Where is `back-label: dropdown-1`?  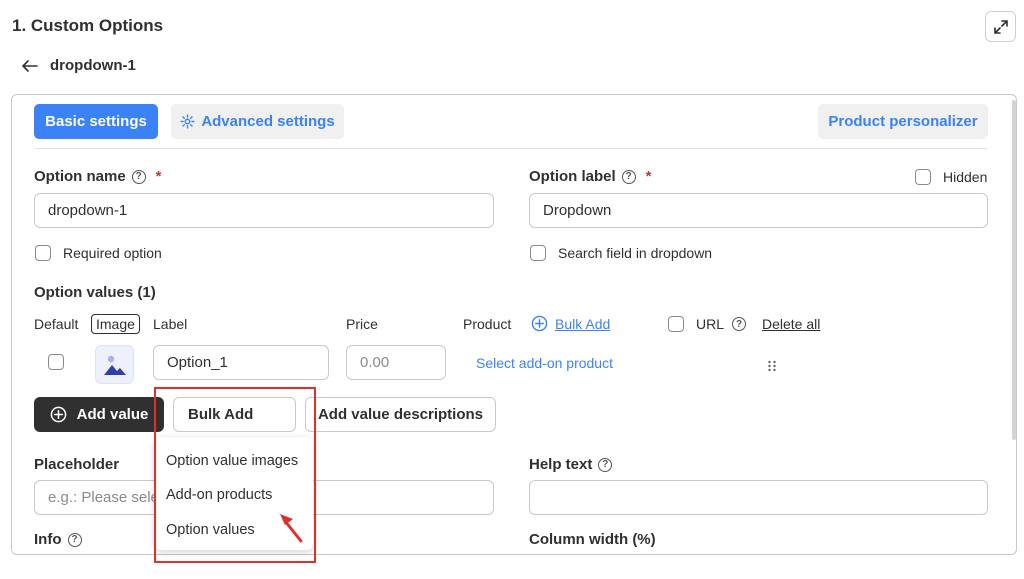 back-label: dropdown-1 is located at coordinates (93, 65).